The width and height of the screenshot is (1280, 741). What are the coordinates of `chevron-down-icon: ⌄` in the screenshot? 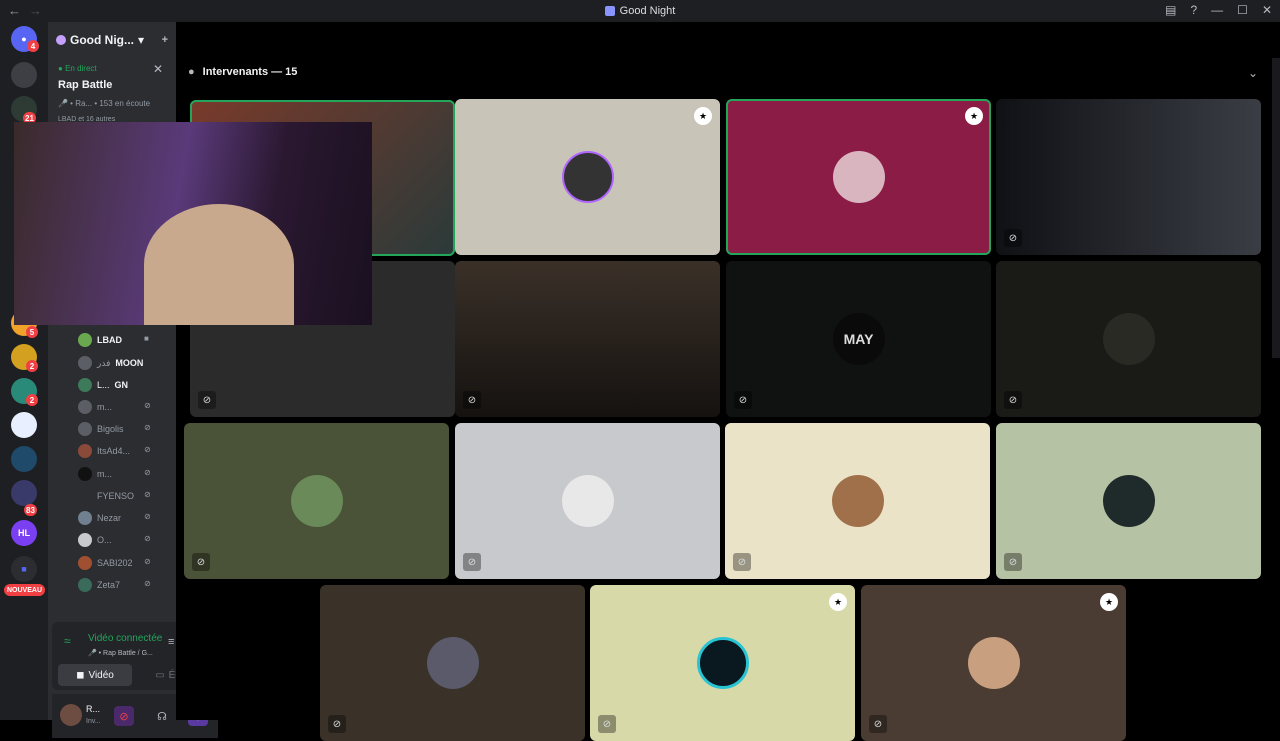 It's located at (1253, 73).